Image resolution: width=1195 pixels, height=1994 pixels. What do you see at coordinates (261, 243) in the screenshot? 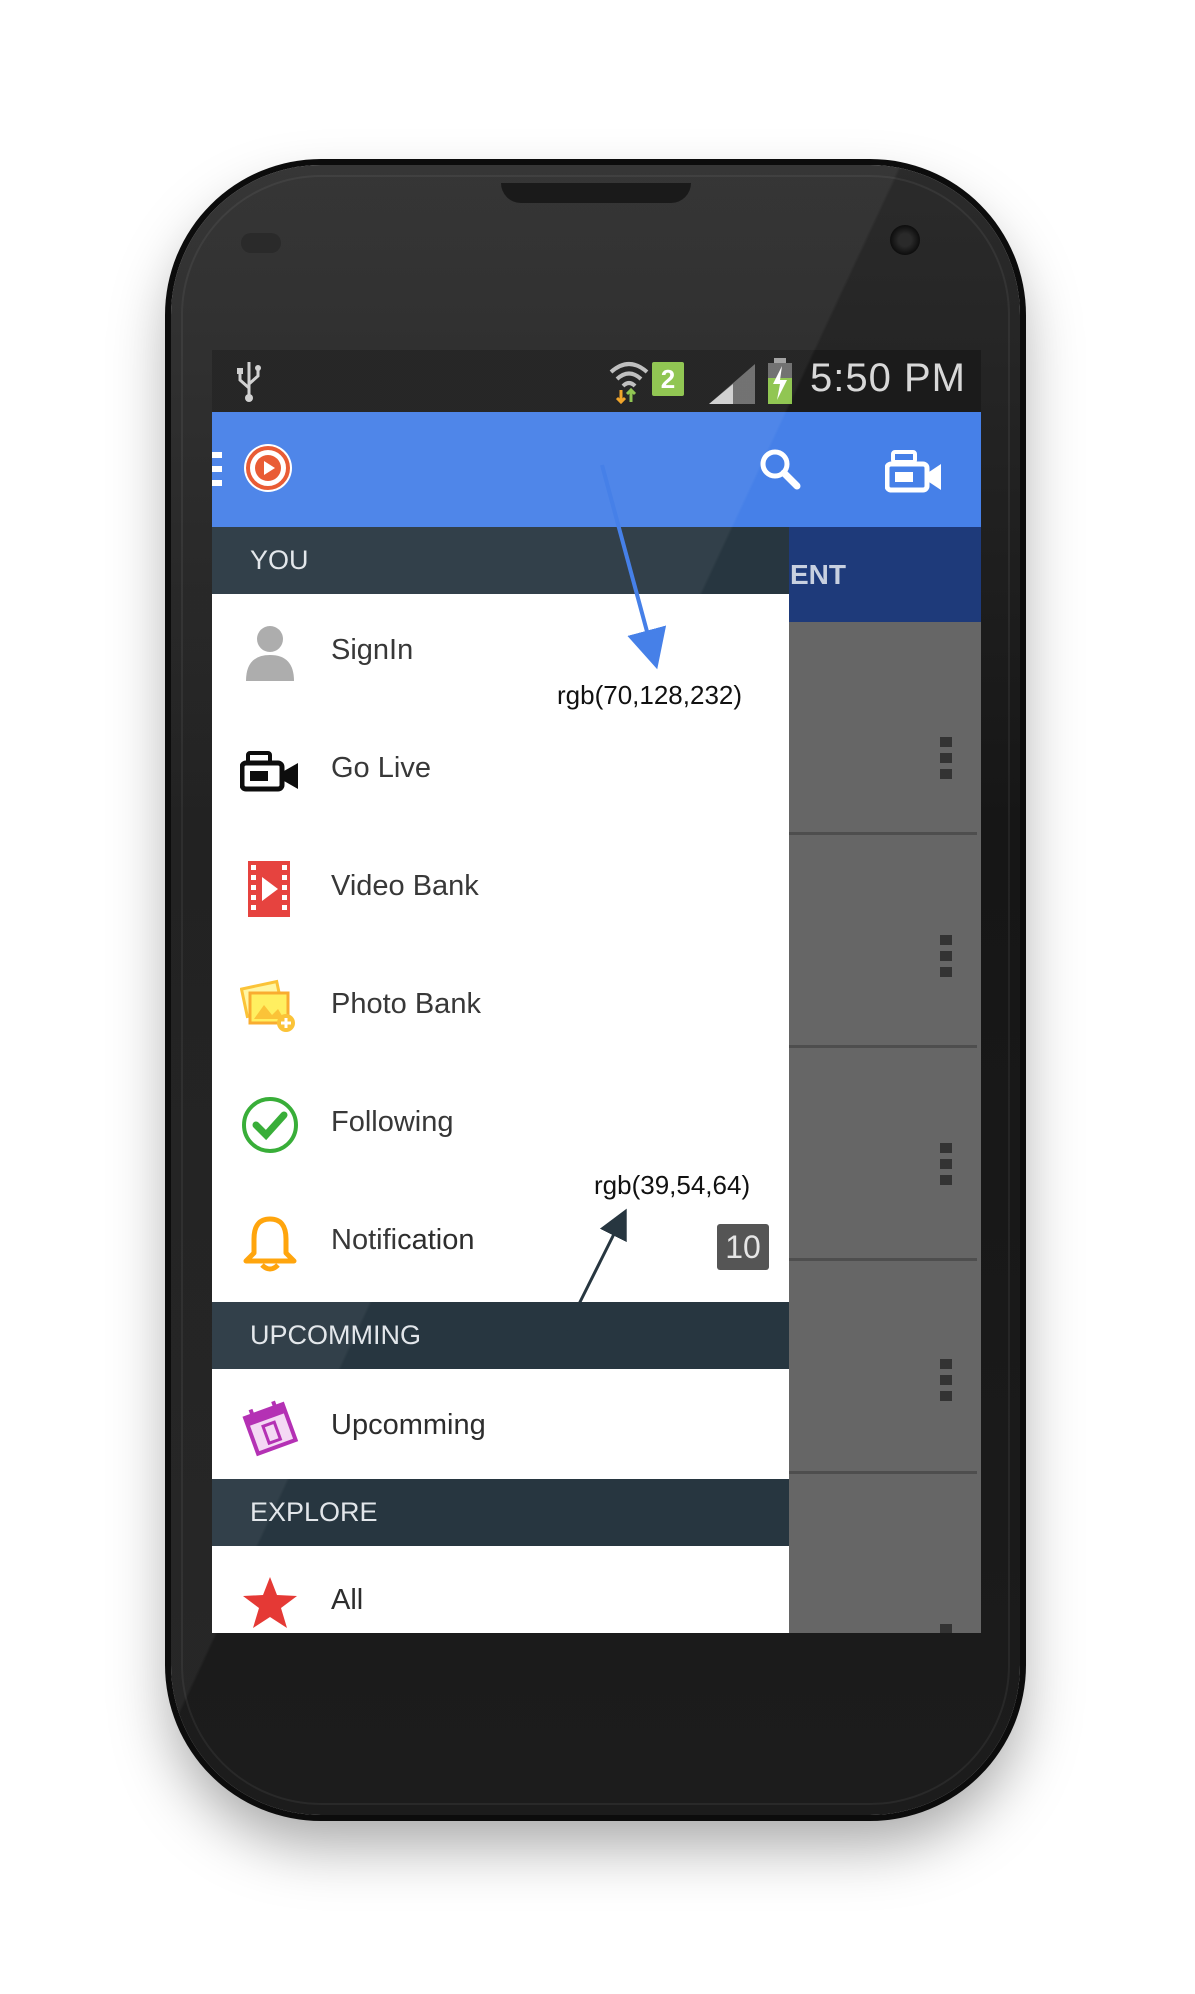
I see `proximity-sensor` at bounding box center [261, 243].